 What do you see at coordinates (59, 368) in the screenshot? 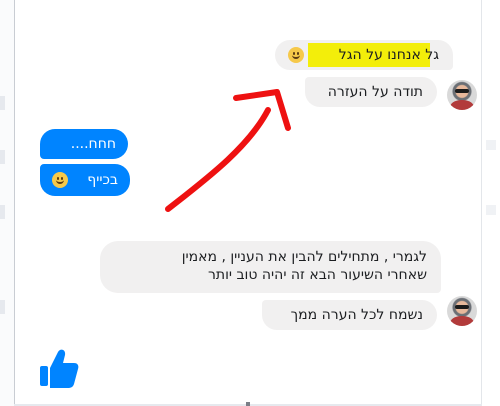
I see `thumbs-up-icon` at bounding box center [59, 368].